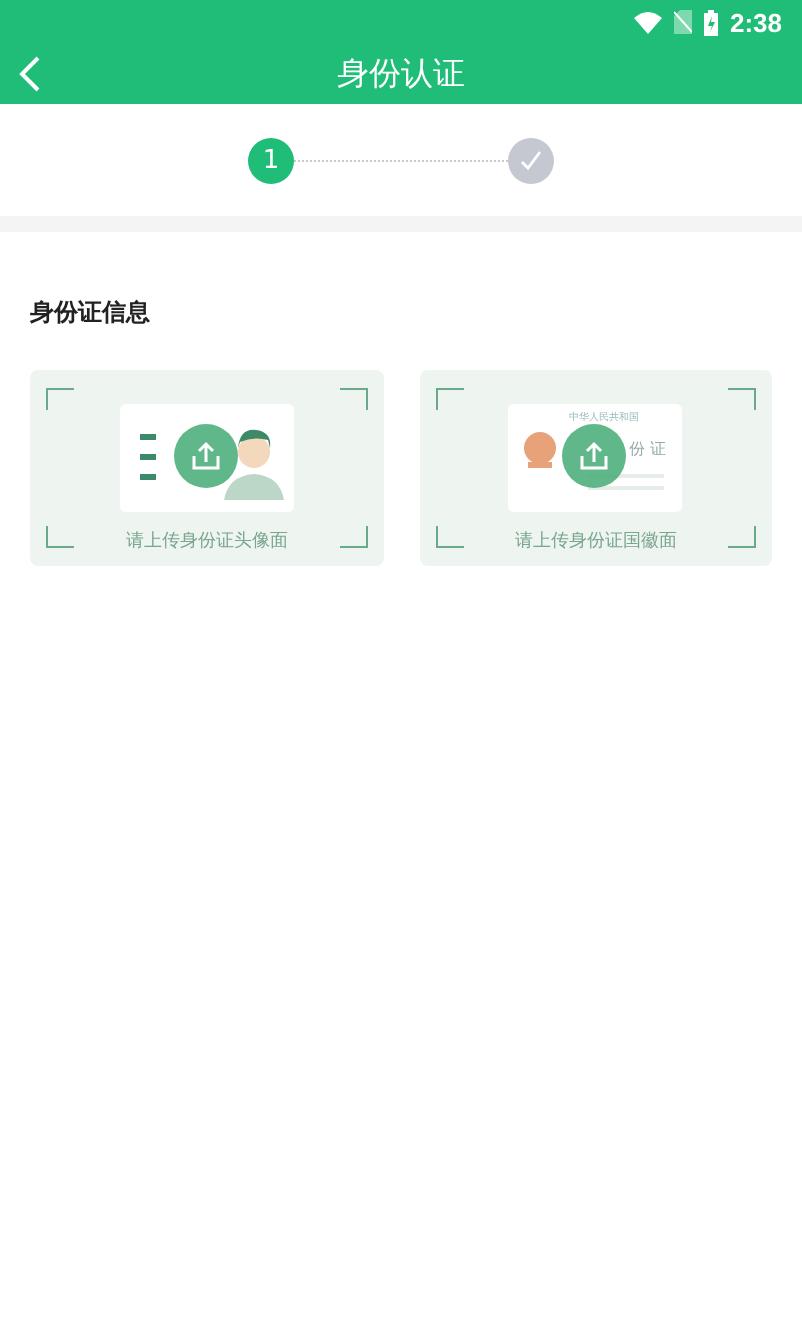 This screenshot has width=802, height=1324. I want to click on upload-caption: 请上传身份证头像面, so click(206, 541).